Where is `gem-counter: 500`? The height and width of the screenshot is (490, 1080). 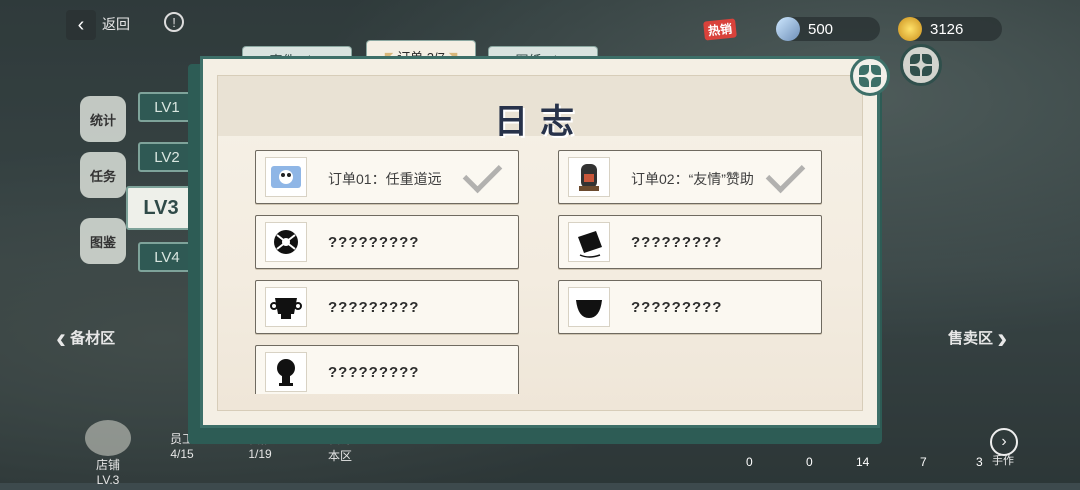 gem-counter: 500 is located at coordinates (828, 29).